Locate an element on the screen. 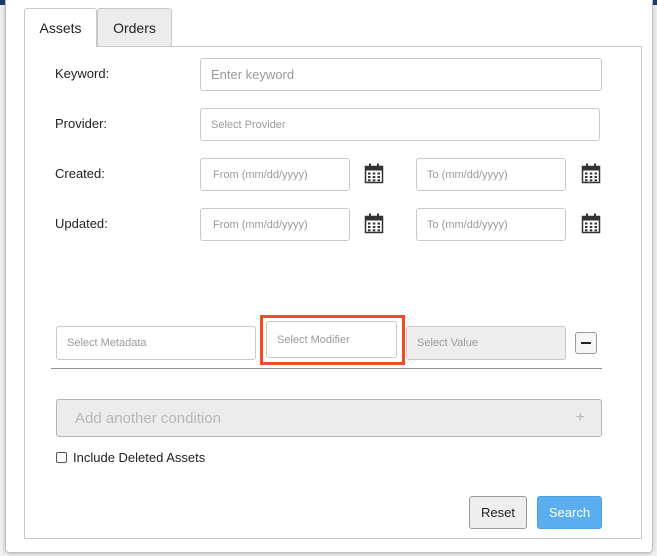  created-from-input: From (mm/dd/yyyy) is located at coordinates (275, 174).